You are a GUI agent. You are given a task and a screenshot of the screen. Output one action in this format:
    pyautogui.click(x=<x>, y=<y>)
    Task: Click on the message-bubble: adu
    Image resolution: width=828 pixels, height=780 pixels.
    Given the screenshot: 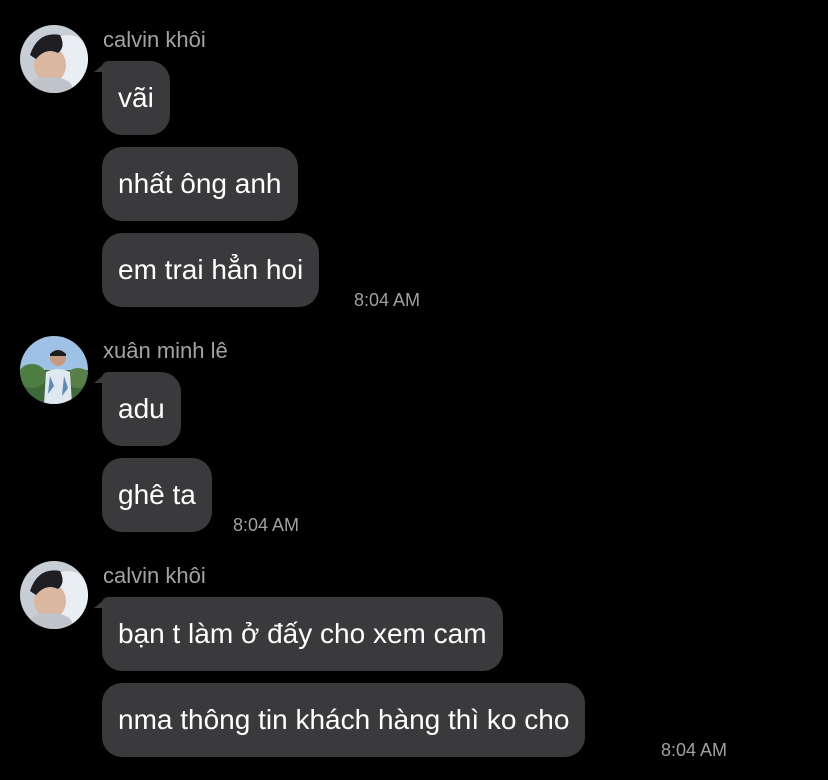 What is the action you would take?
    pyautogui.click(x=141, y=409)
    